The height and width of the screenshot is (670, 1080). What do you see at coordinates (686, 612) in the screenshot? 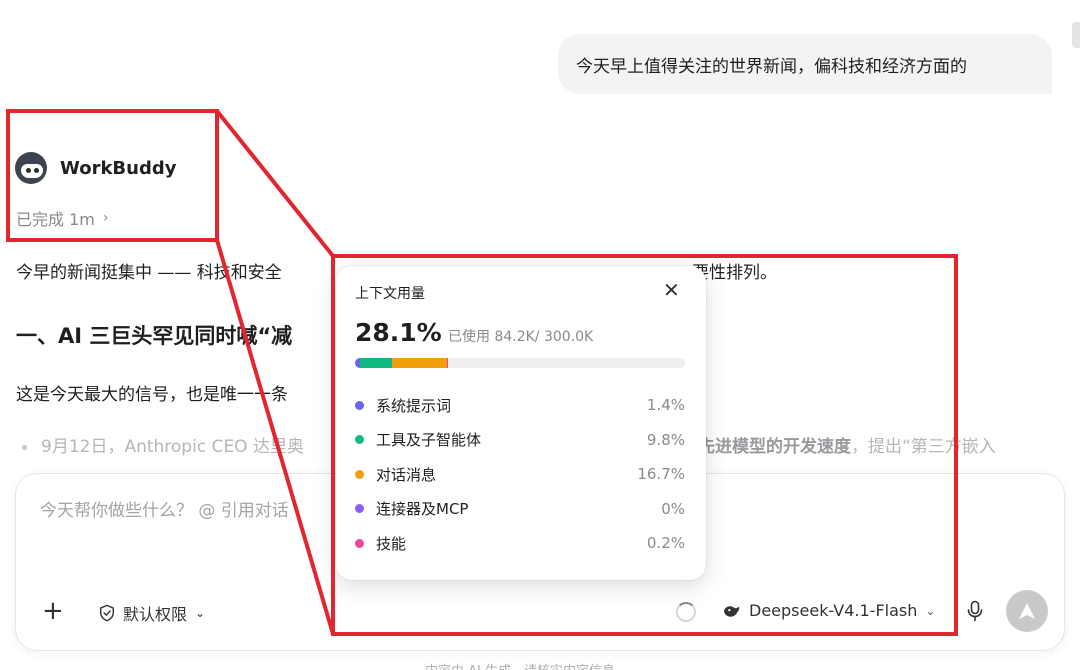
I see `loading-spinner-icon` at bounding box center [686, 612].